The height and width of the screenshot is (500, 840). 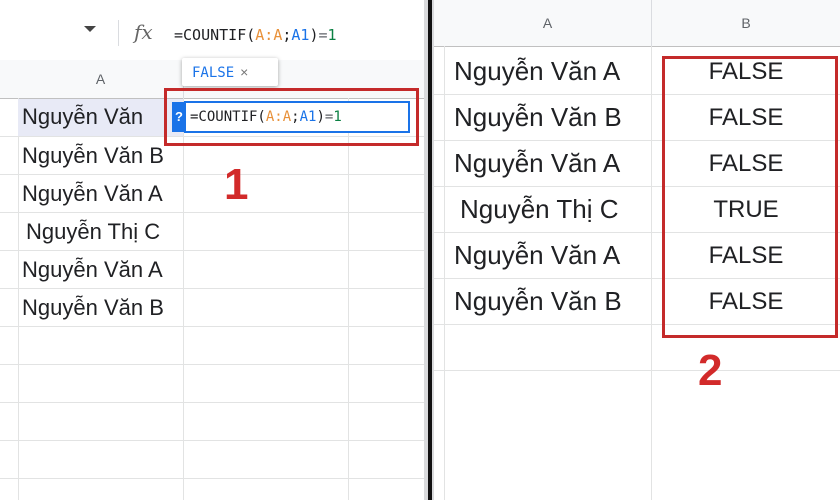 What do you see at coordinates (538, 301) in the screenshot?
I see `cell-a7: Nguyễn Văn B` at bounding box center [538, 301].